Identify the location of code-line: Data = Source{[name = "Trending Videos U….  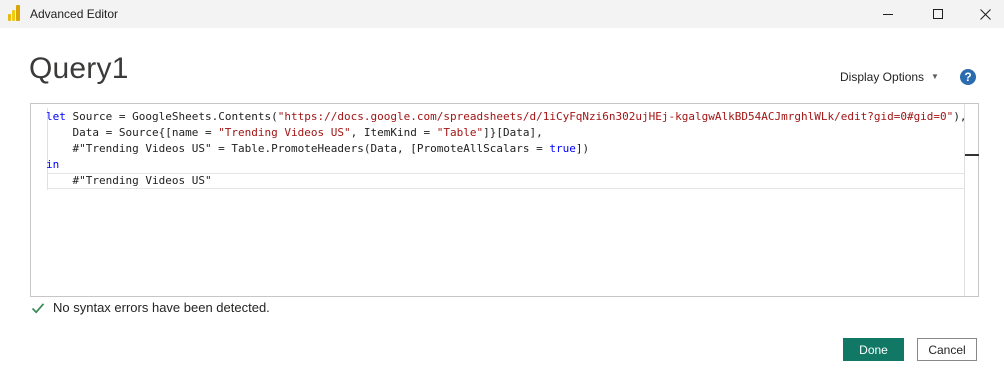
(506, 133).